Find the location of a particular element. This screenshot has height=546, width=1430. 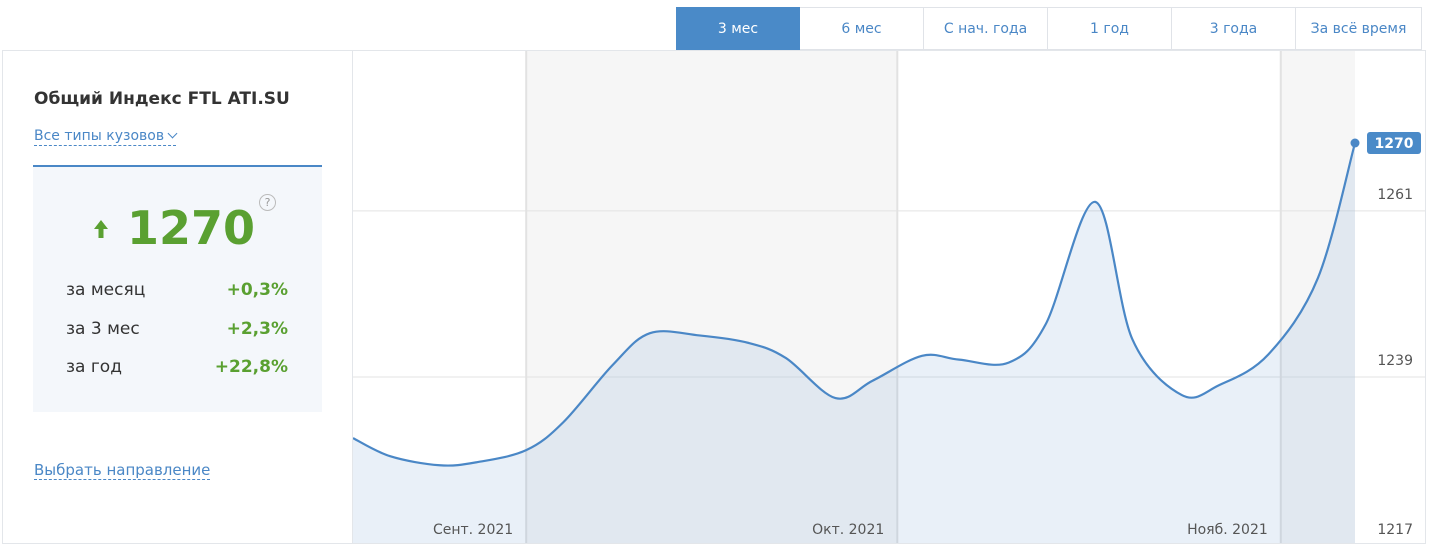

tab-period: 3 года is located at coordinates (1234, 28).